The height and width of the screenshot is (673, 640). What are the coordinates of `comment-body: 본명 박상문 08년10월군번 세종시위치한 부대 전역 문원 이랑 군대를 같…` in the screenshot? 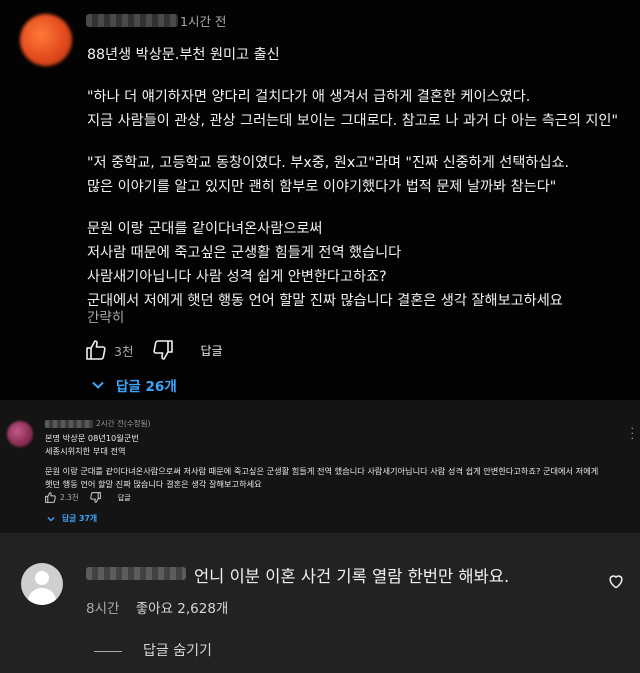 It's located at (340, 461).